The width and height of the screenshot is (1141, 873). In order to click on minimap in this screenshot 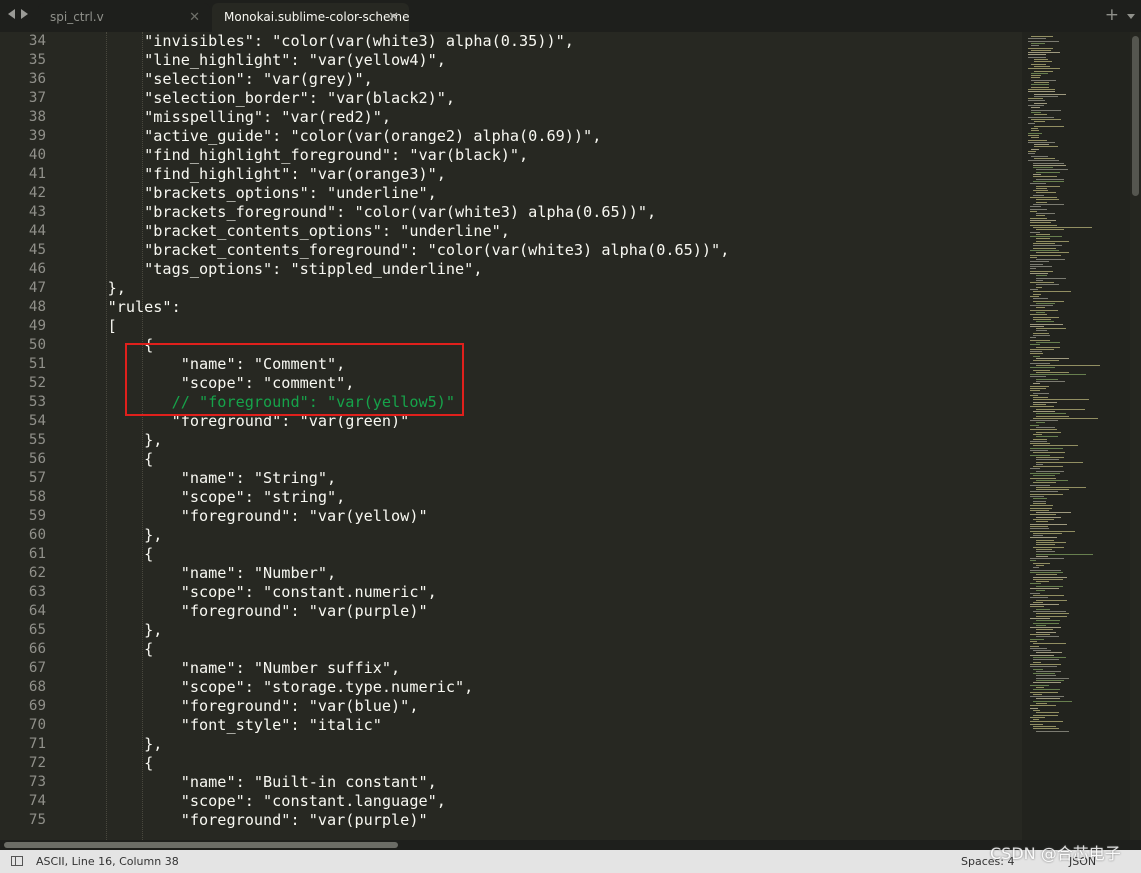, I will do `click(1076, 436)`.